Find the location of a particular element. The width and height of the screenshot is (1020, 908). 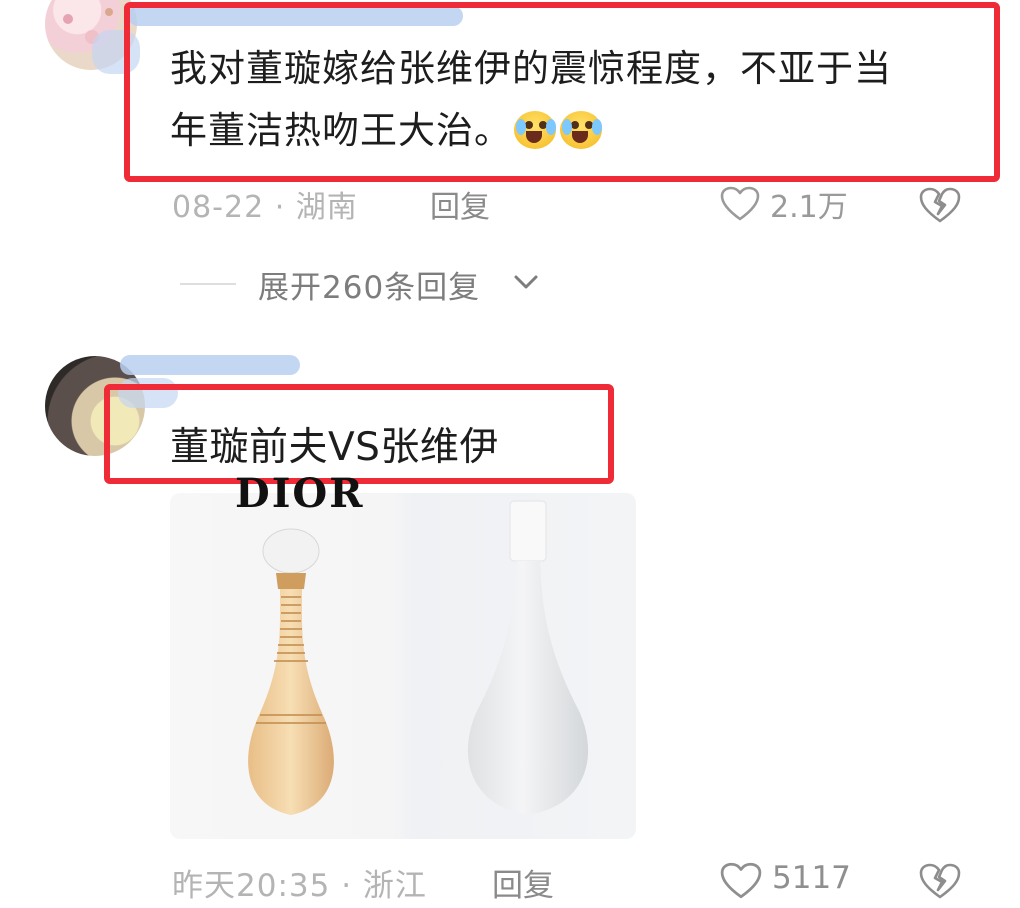

comment-date-location: 昨天20:35 · 浙江 is located at coordinates (299, 886).